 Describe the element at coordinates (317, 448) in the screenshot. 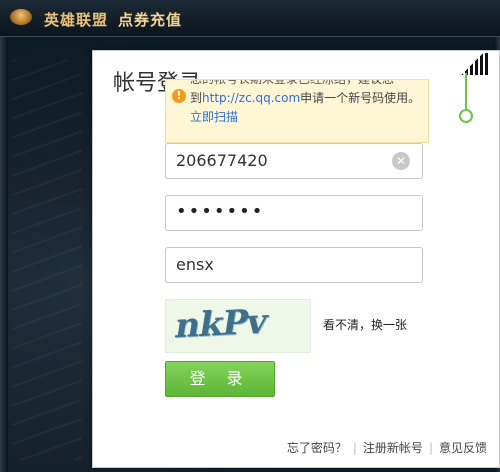

I see `forgot-password-link: 忘了密码？` at that location.